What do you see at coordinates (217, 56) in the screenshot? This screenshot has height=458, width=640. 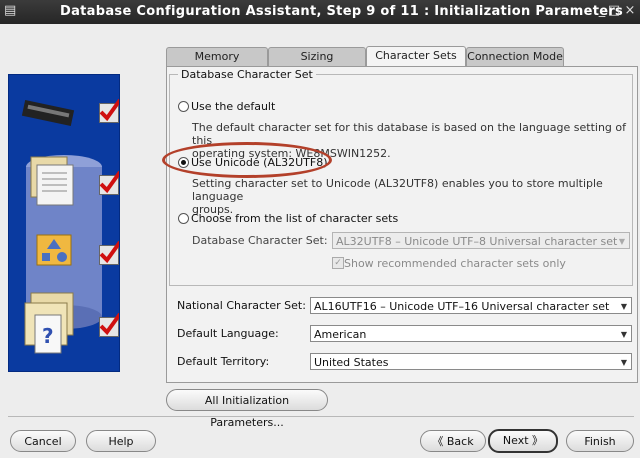 I see `tab-memory: Memory` at bounding box center [217, 56].